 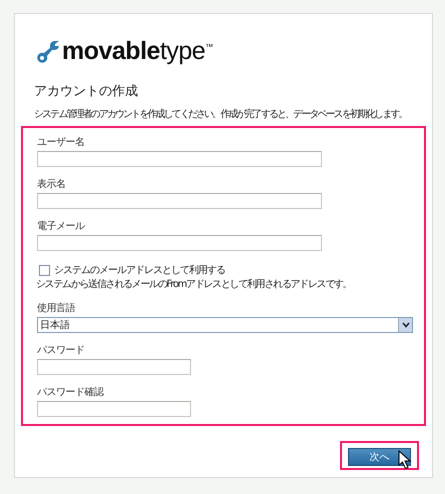 I want to click on checkbox-label: システムのメールアドレスとして利用する, so click(x=139, y=270).